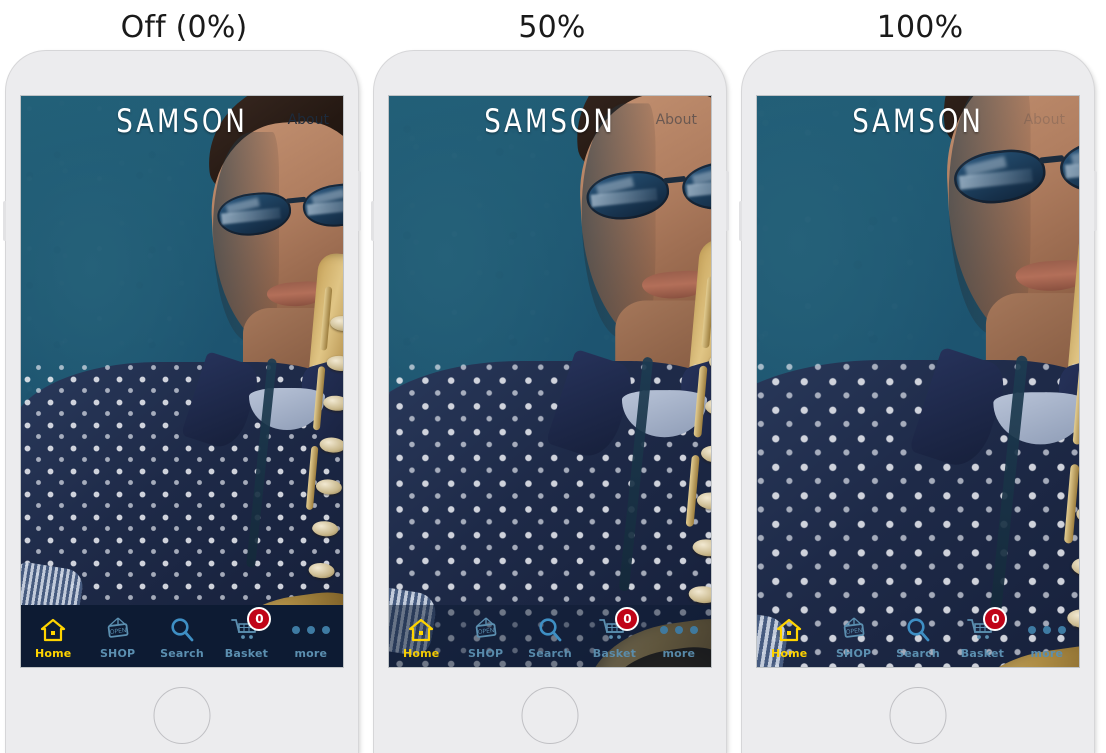 This screenshot has height=753, width=1106. What do you see at coordinates (184, 27) in the screenshot?
I see `panel-title: Off (0%)` at bounding box center [184, 27].